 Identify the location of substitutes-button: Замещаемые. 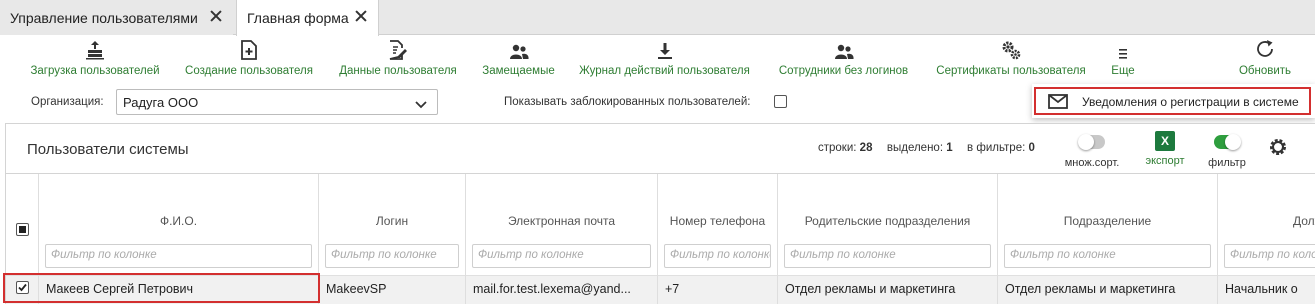
(518, 61).